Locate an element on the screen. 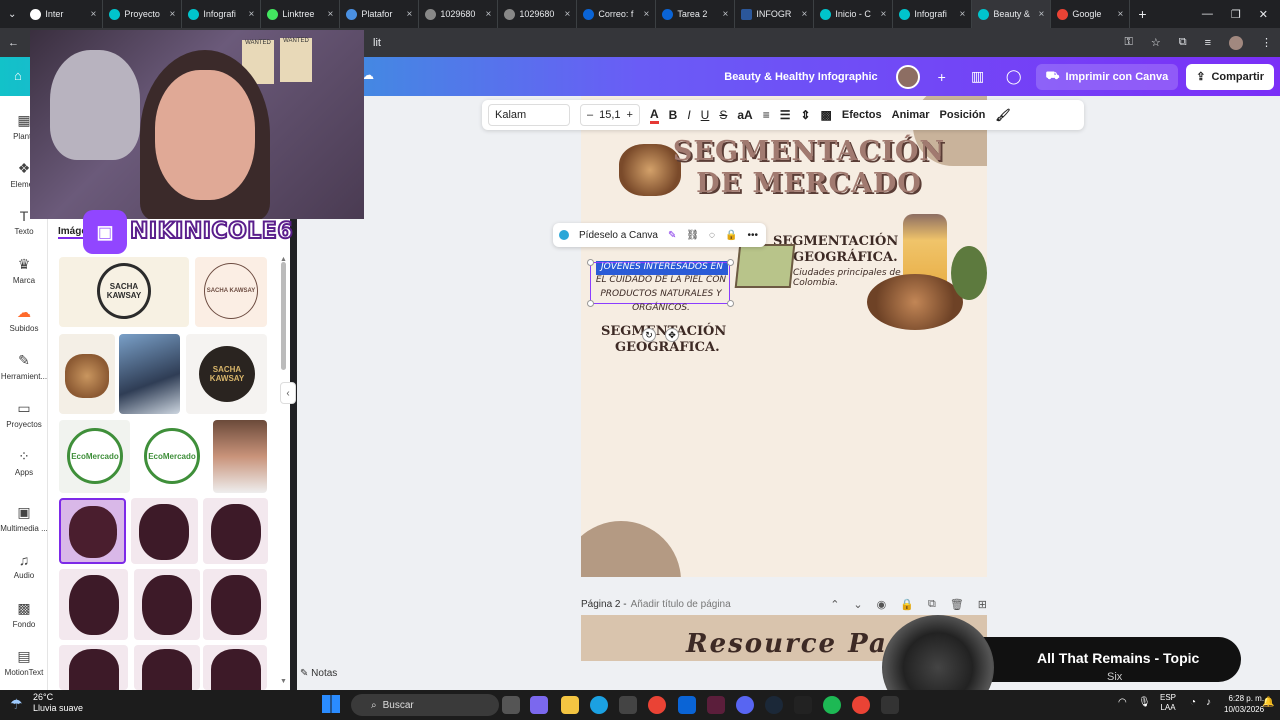 Image resolution: width=1280 pixels, height=720 pixels. notification-icon: 🔔 is located at coordinates (1268, 702).